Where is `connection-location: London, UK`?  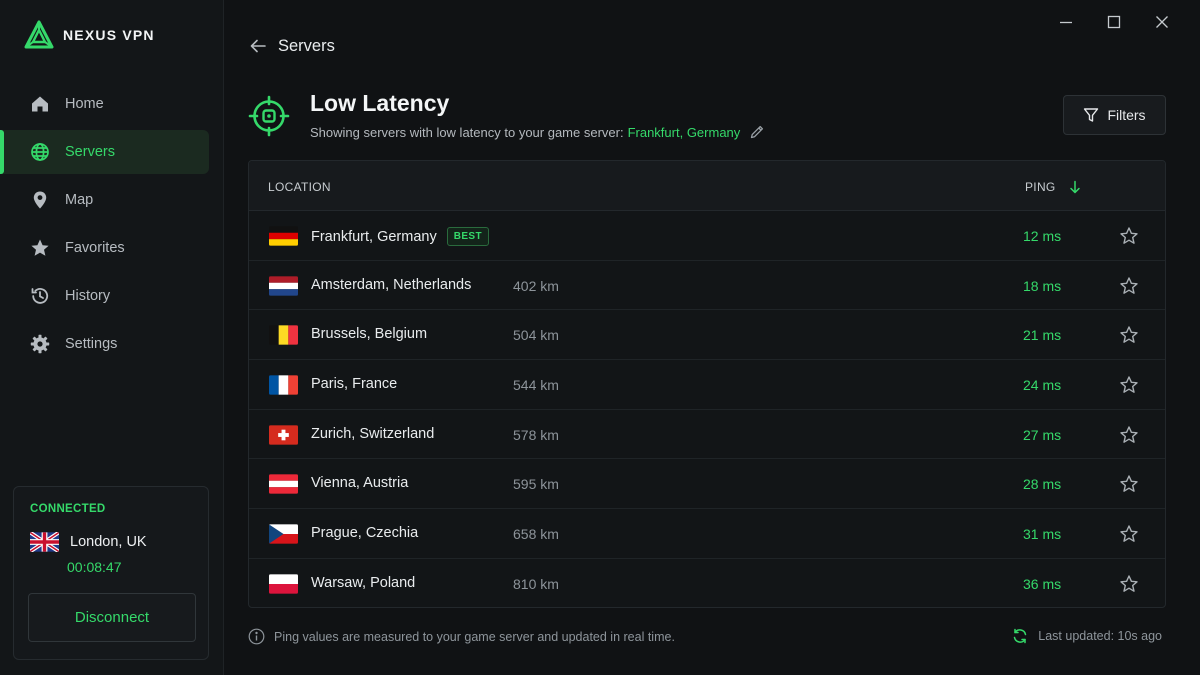
connection-location: London, UK is located at coordinates (88, 542).